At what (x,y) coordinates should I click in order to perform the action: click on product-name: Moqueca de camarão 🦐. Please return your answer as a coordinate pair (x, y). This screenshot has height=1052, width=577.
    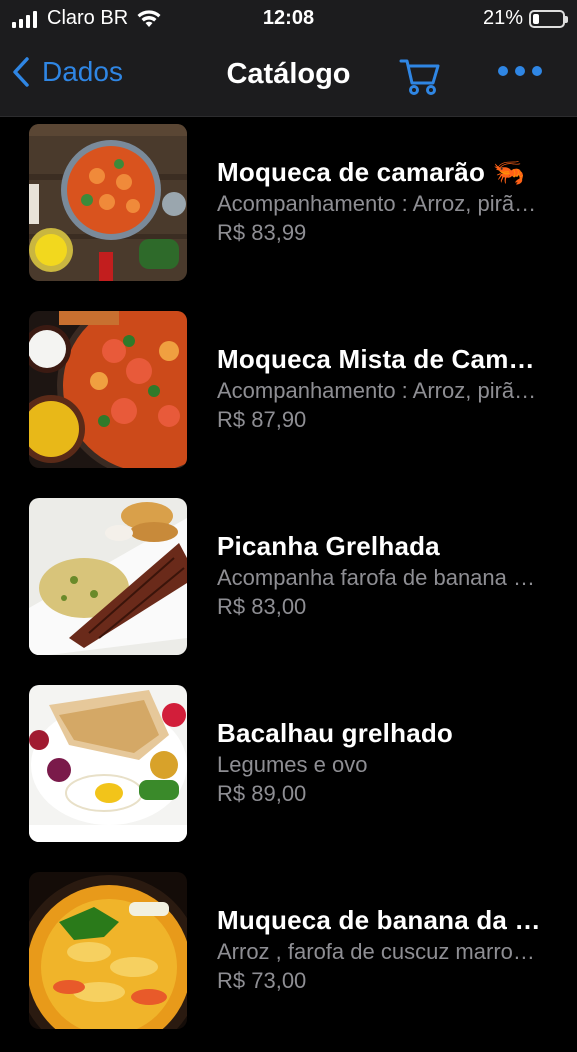
    Looking at the image, I should click on (371, 172).